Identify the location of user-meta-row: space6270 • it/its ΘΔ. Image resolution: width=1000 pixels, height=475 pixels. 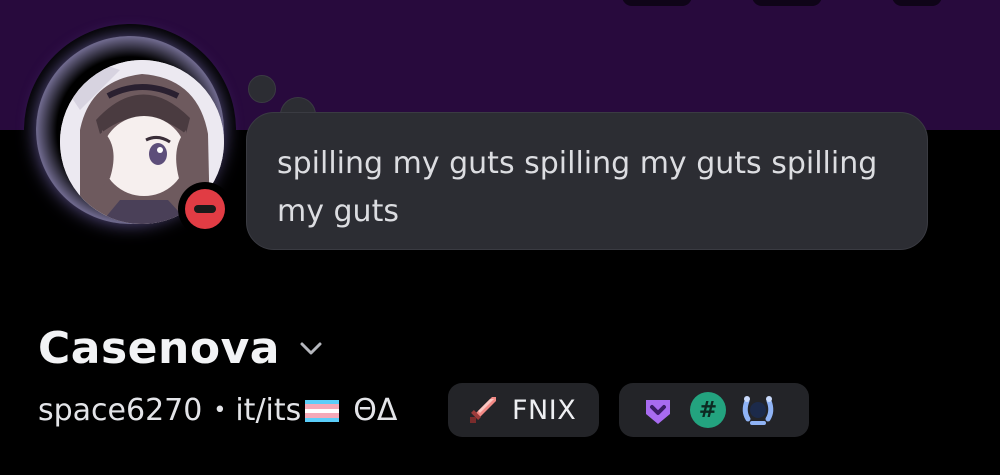
(217, 410).